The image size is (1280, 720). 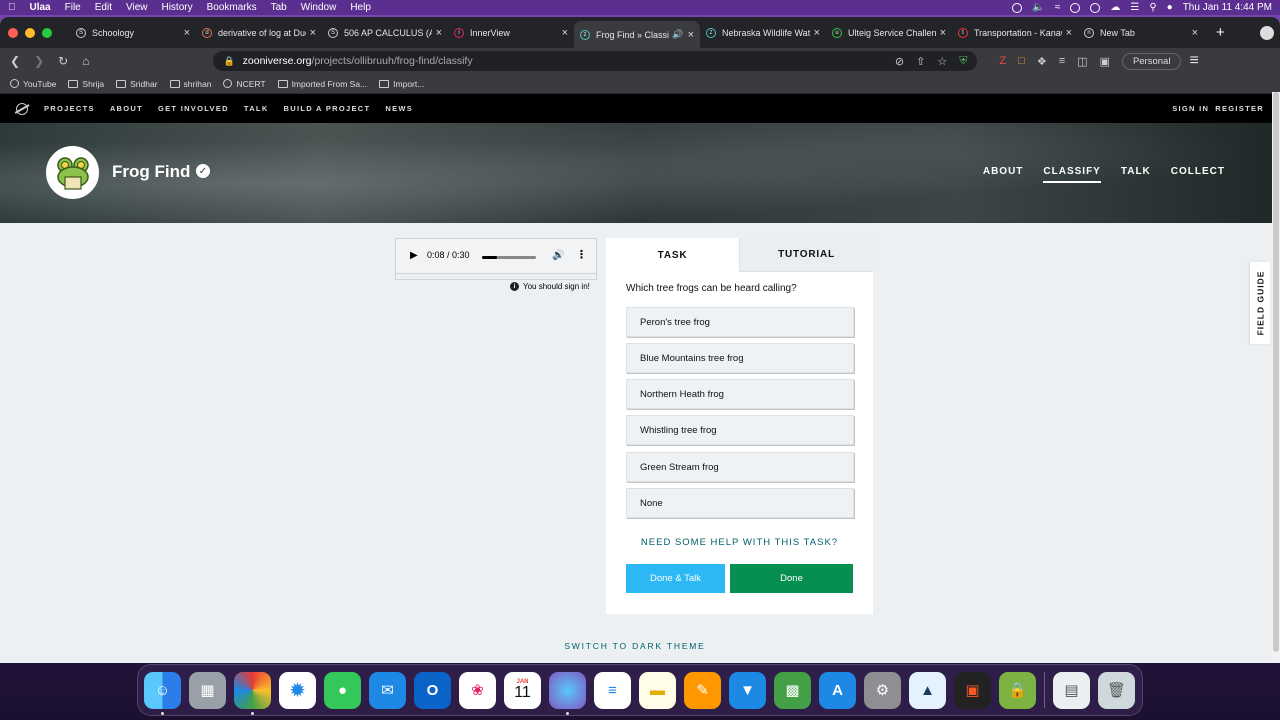 What do you see at coordinates (162, 693) in the screenshot?
I see `finder-icon: ☺` at bounding box center [162, 693].